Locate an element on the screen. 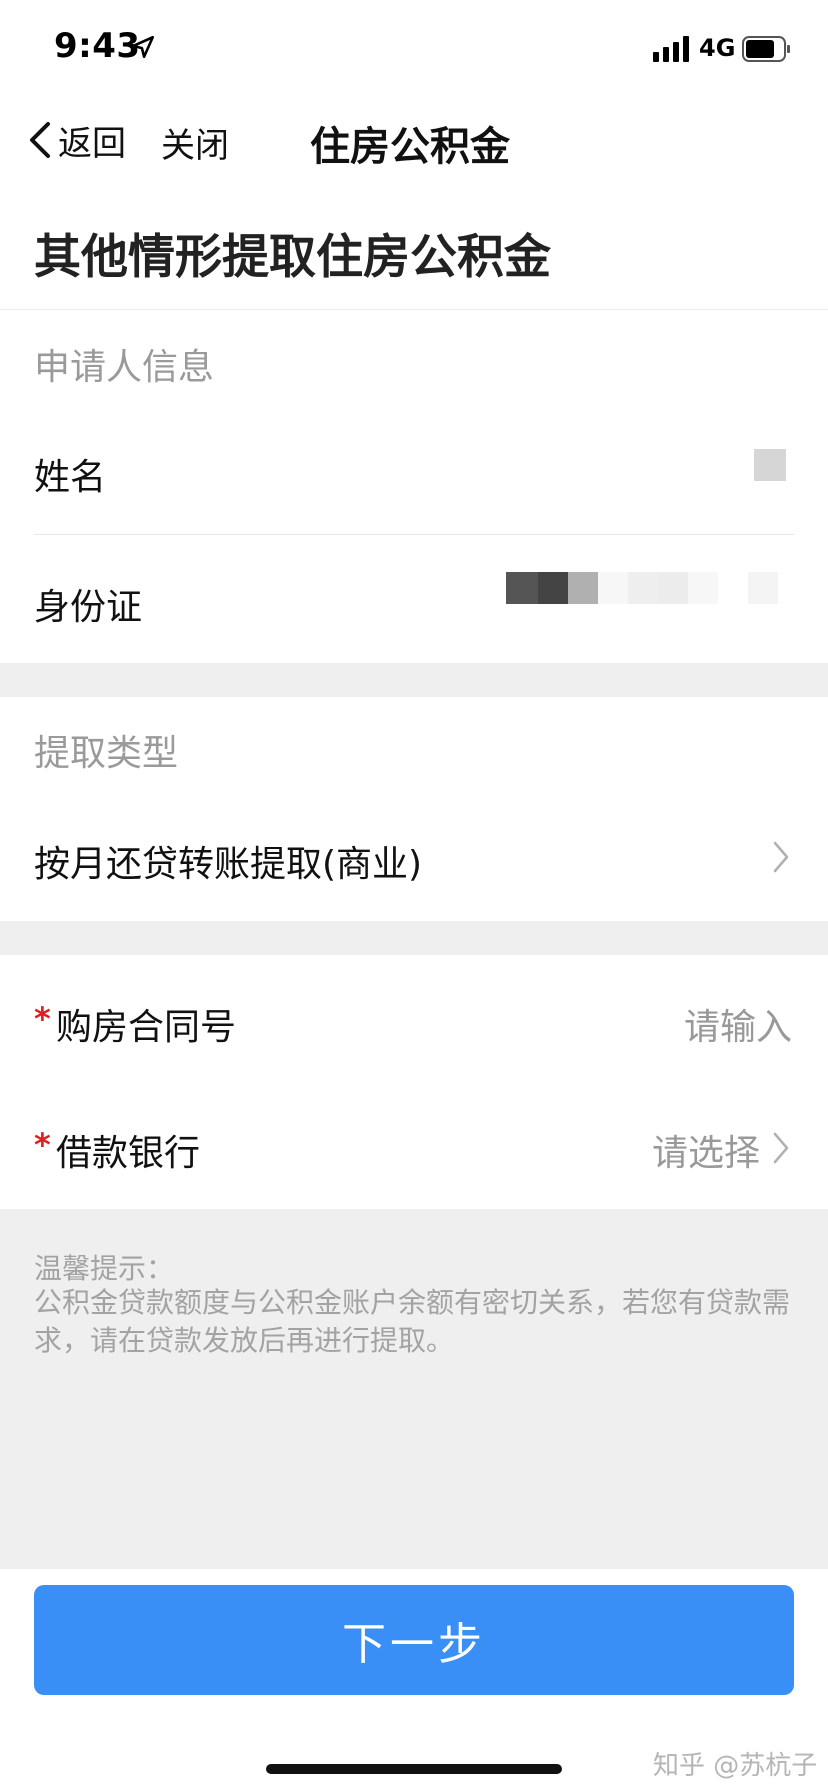 This screenshot has height=1792, width=828. signal-icon is located at coordinates (671, 49).